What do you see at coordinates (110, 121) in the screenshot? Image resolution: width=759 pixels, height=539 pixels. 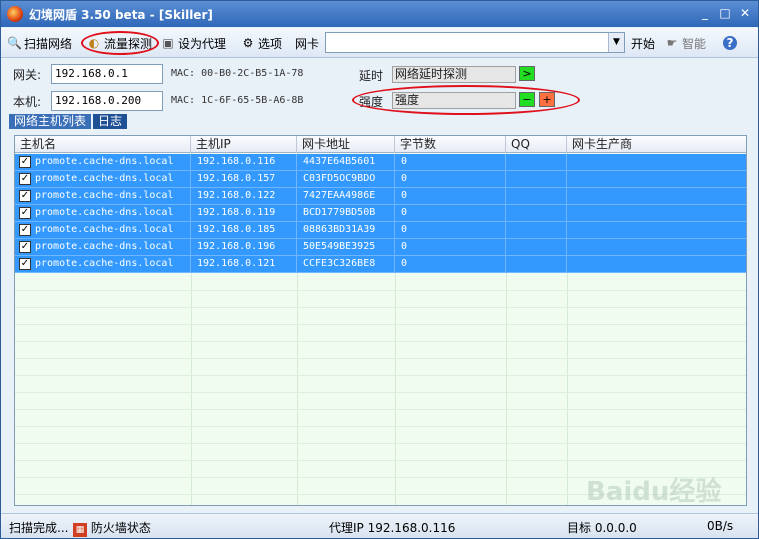 I see `tab-log: 日志` at bounding box center [110, 121].